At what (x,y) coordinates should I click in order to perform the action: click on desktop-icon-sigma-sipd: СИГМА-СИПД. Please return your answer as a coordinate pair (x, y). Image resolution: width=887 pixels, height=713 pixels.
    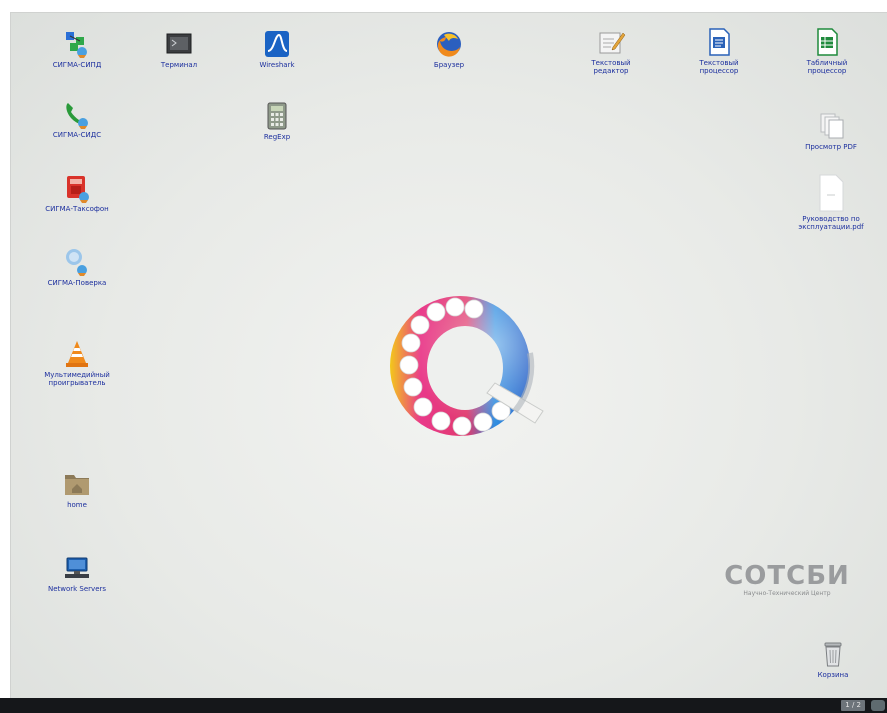
    Looking at the image, I should click on (77, 49).